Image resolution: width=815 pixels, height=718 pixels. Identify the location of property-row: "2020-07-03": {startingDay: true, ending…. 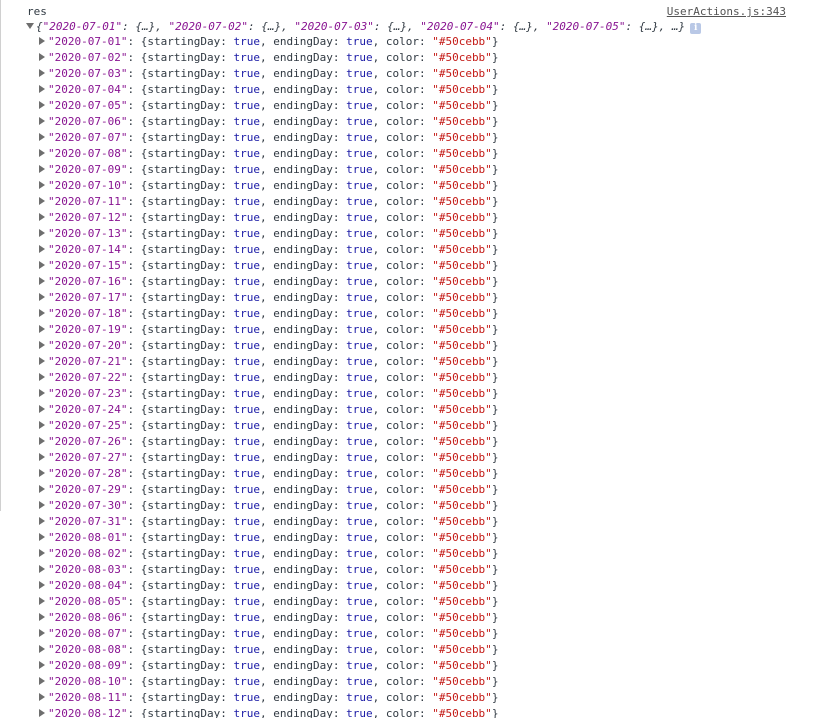
(268, 74).